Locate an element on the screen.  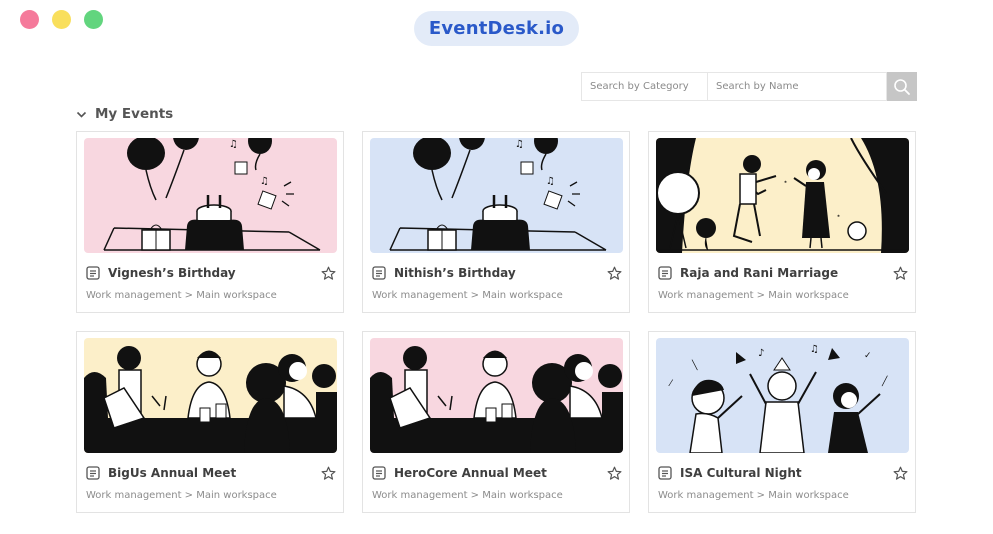
event-illustration: ﹡ ﹡ is located at coordinates (782, 195).